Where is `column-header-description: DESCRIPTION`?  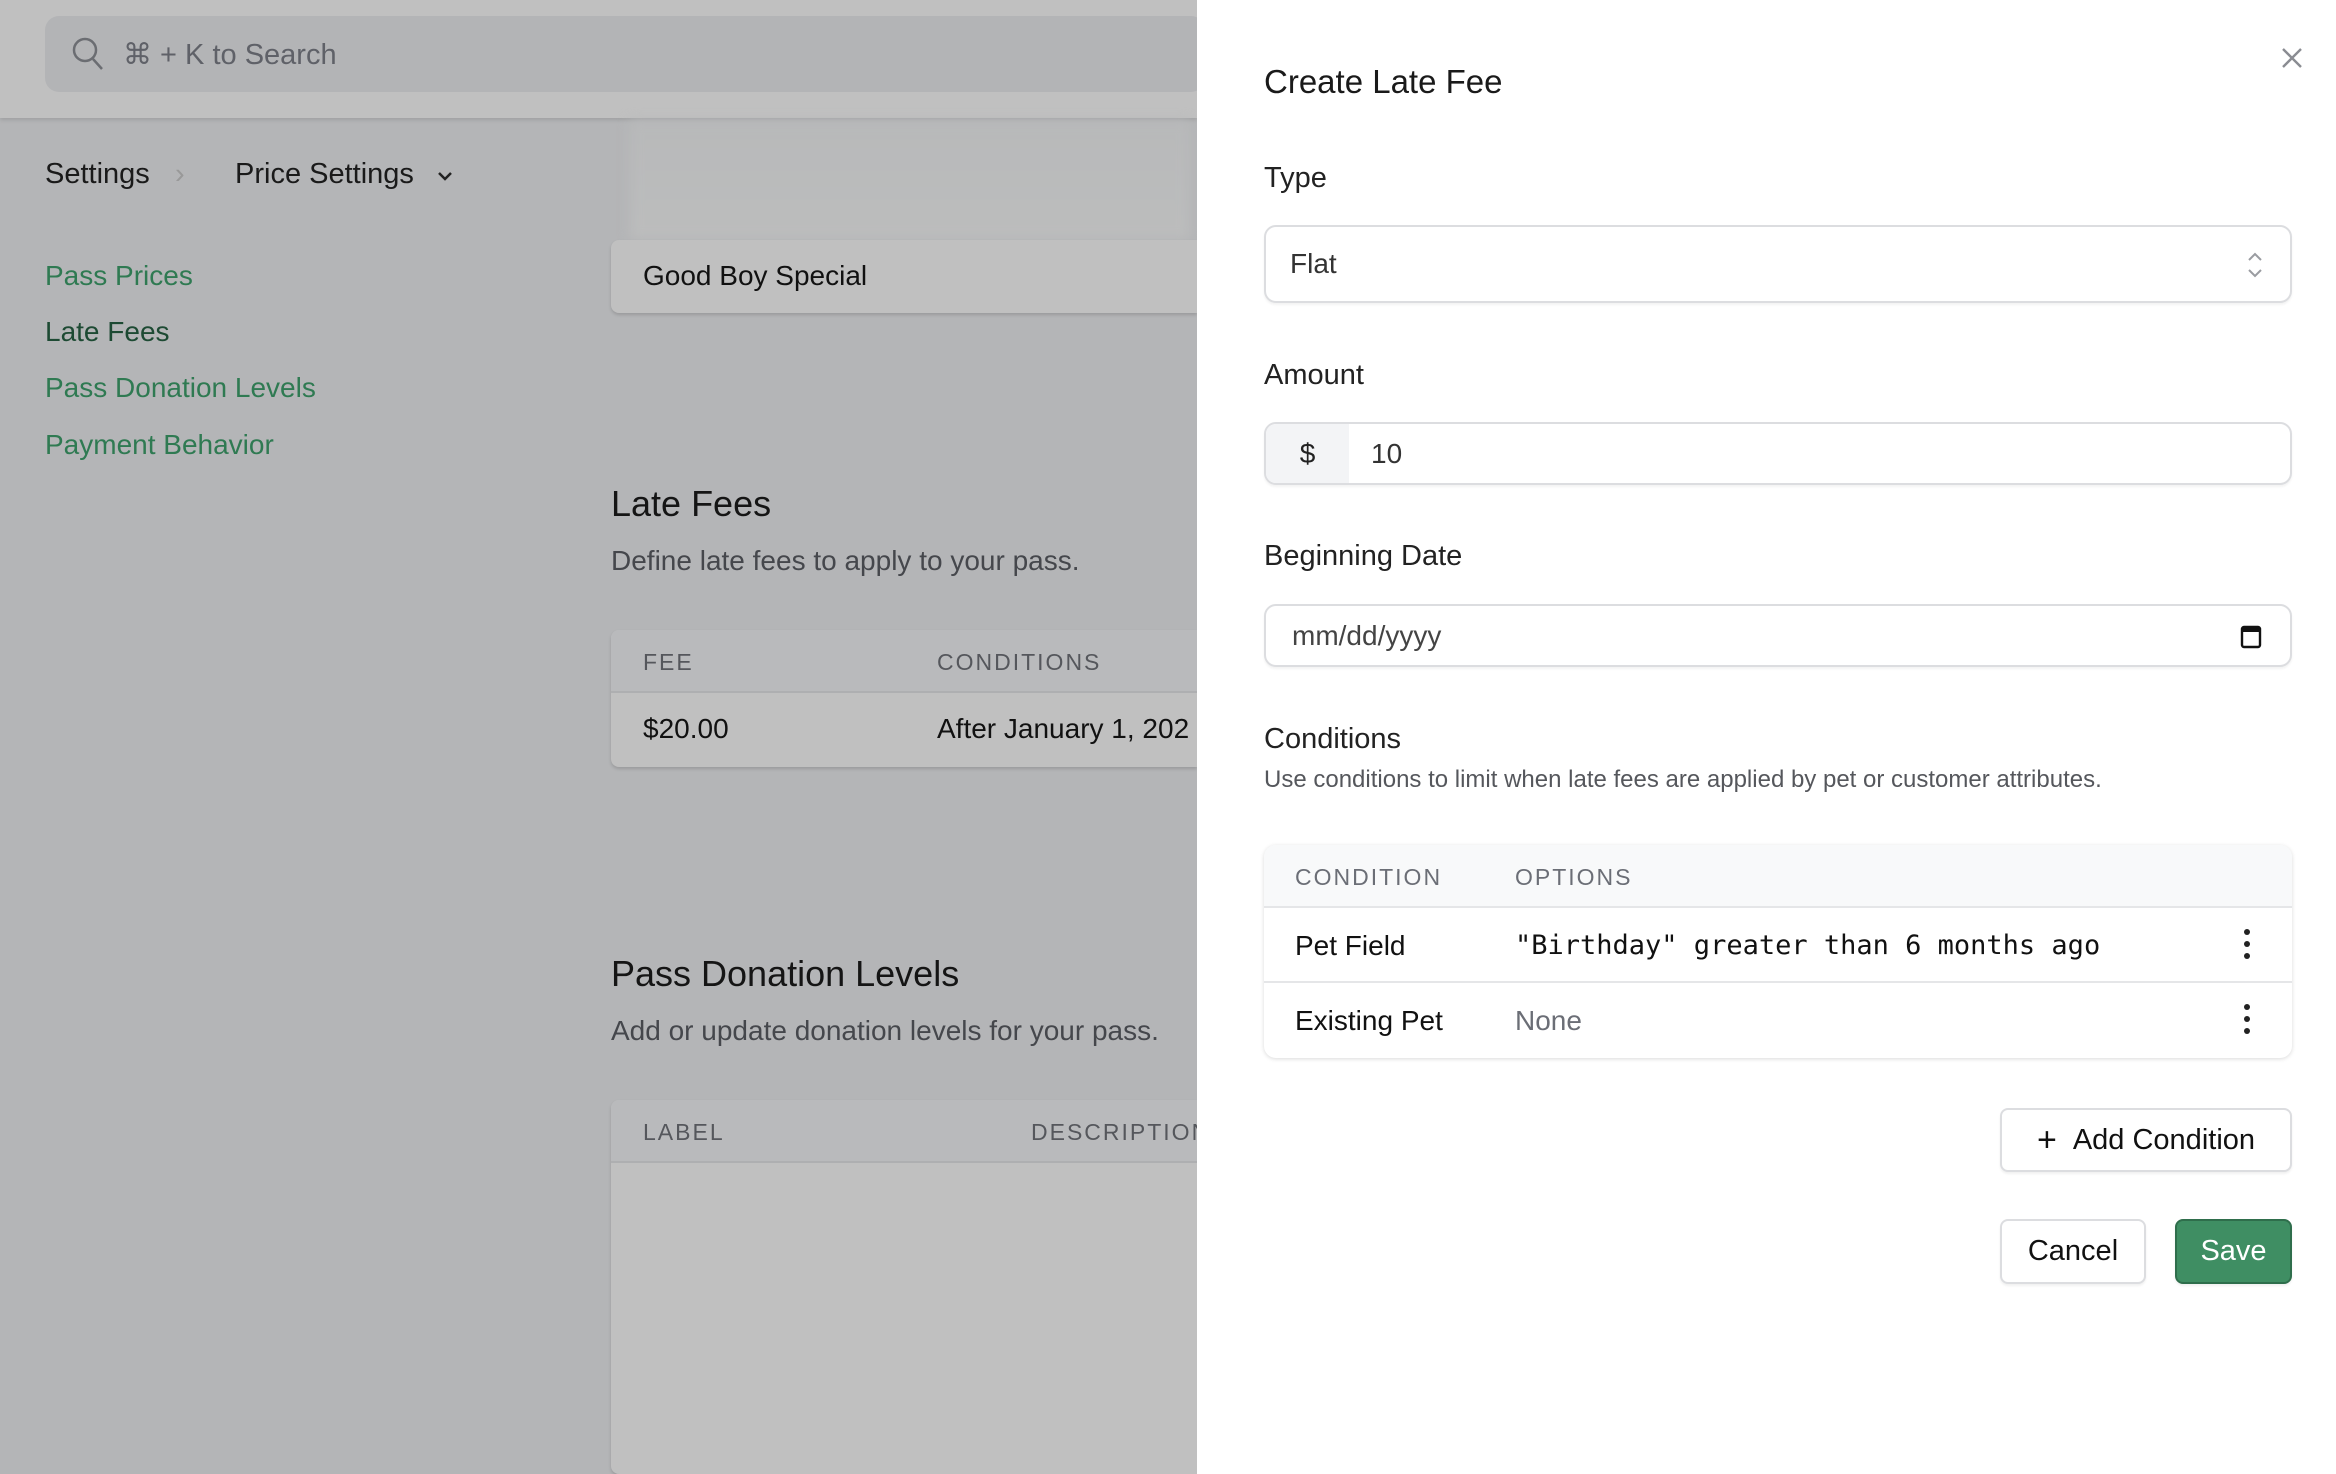
column-header-description: DESCRIPTION is located at coordinates (1114, 1132).